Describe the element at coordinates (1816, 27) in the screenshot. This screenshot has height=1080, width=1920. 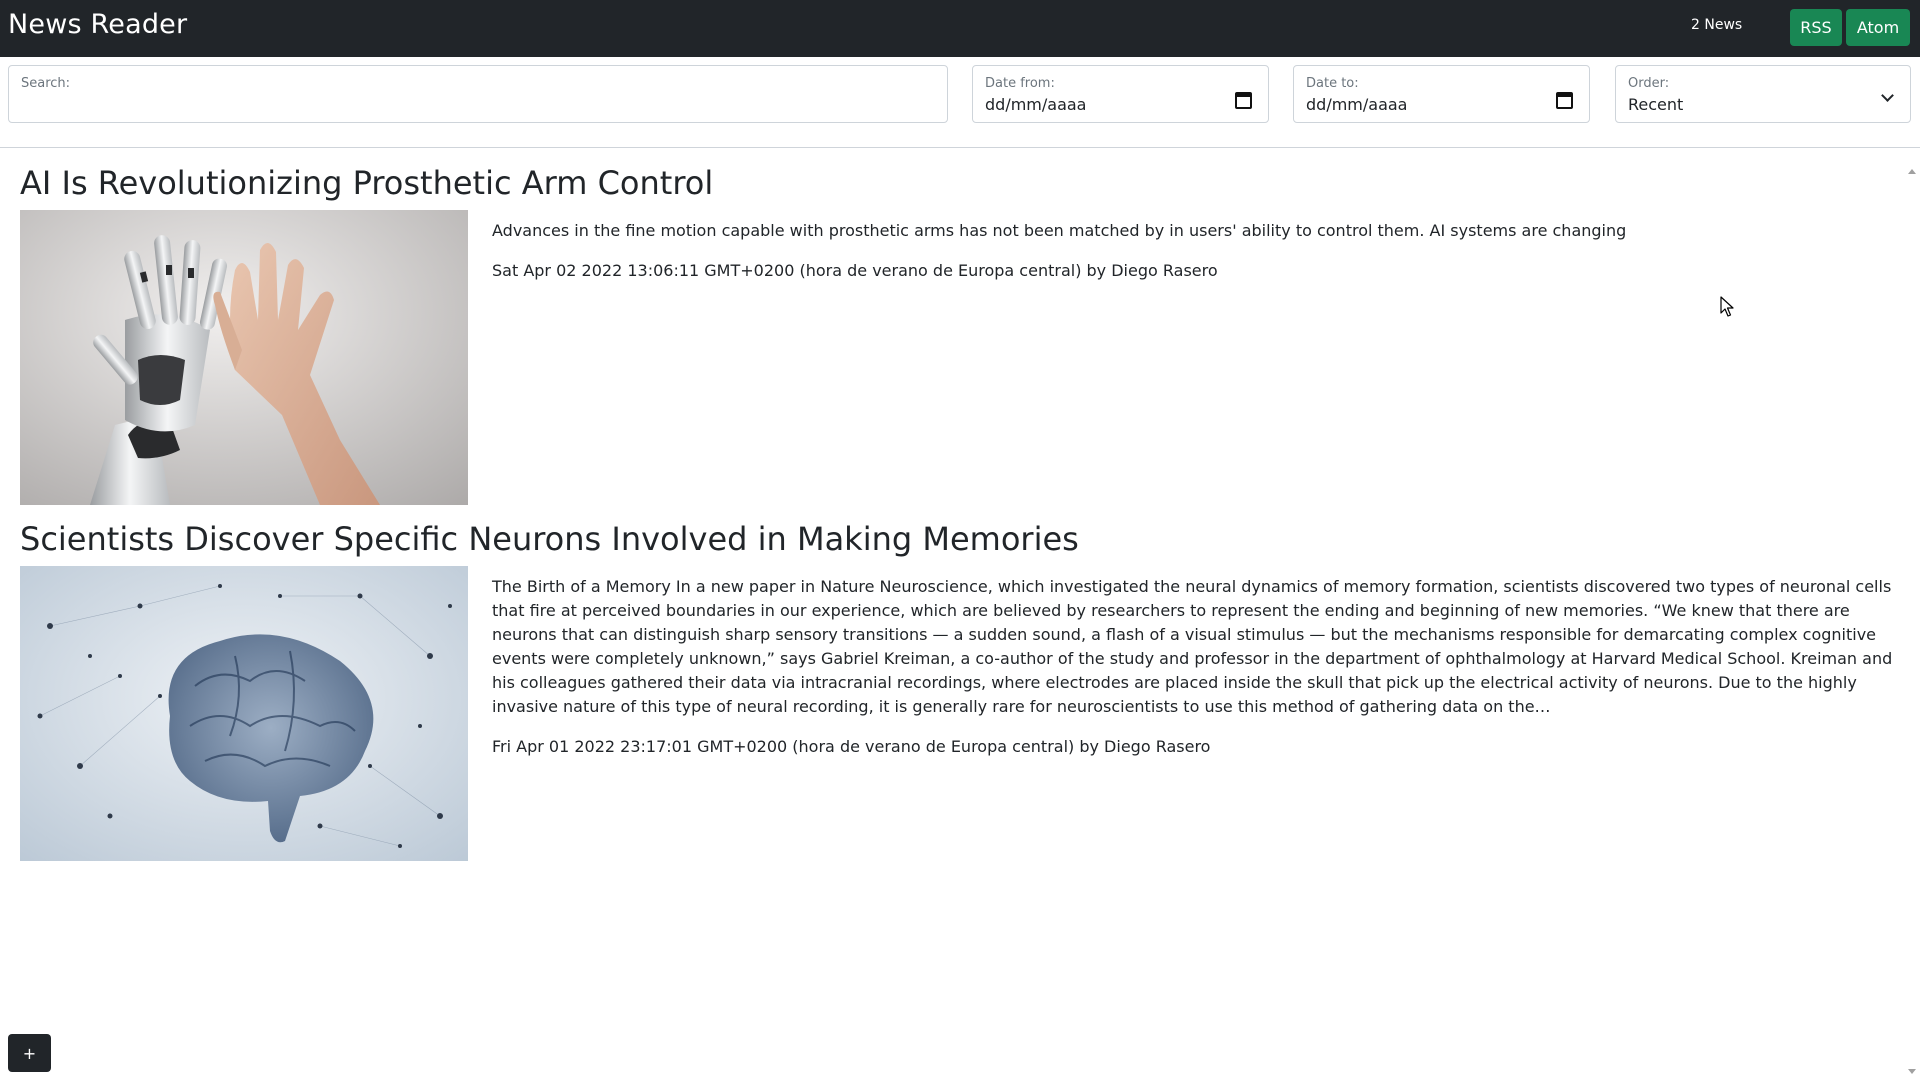
I see `rss-button: RSS` at that location.